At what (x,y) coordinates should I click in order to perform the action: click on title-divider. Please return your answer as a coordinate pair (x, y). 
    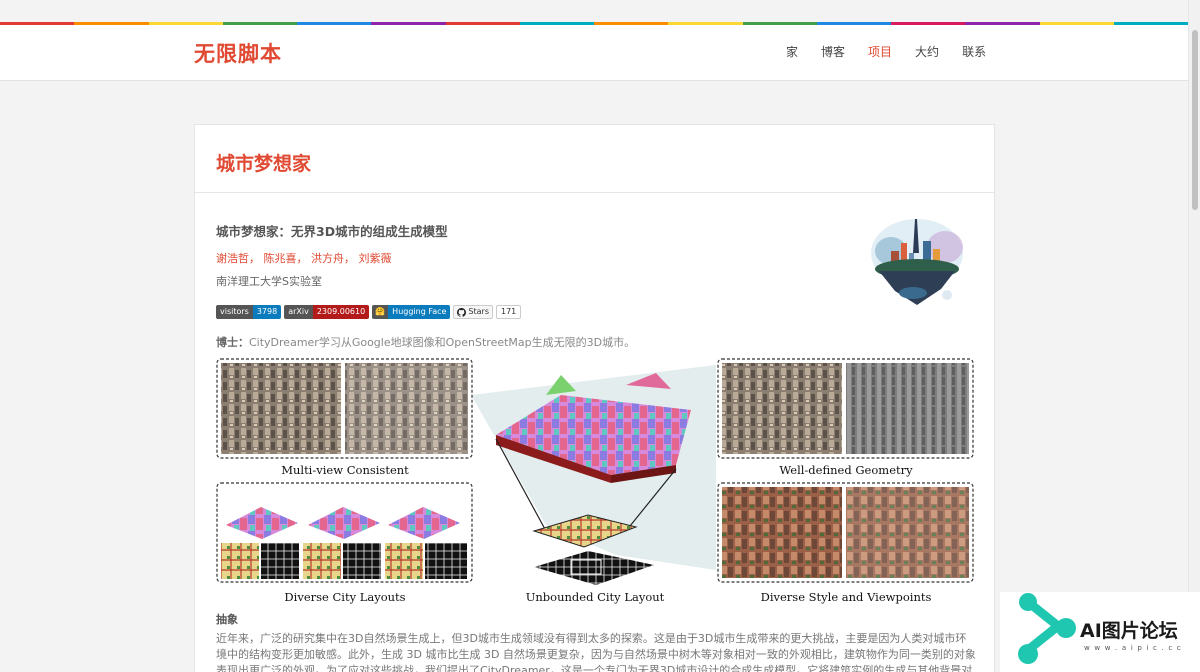
    Looking at the image, I should click on (594, 192).